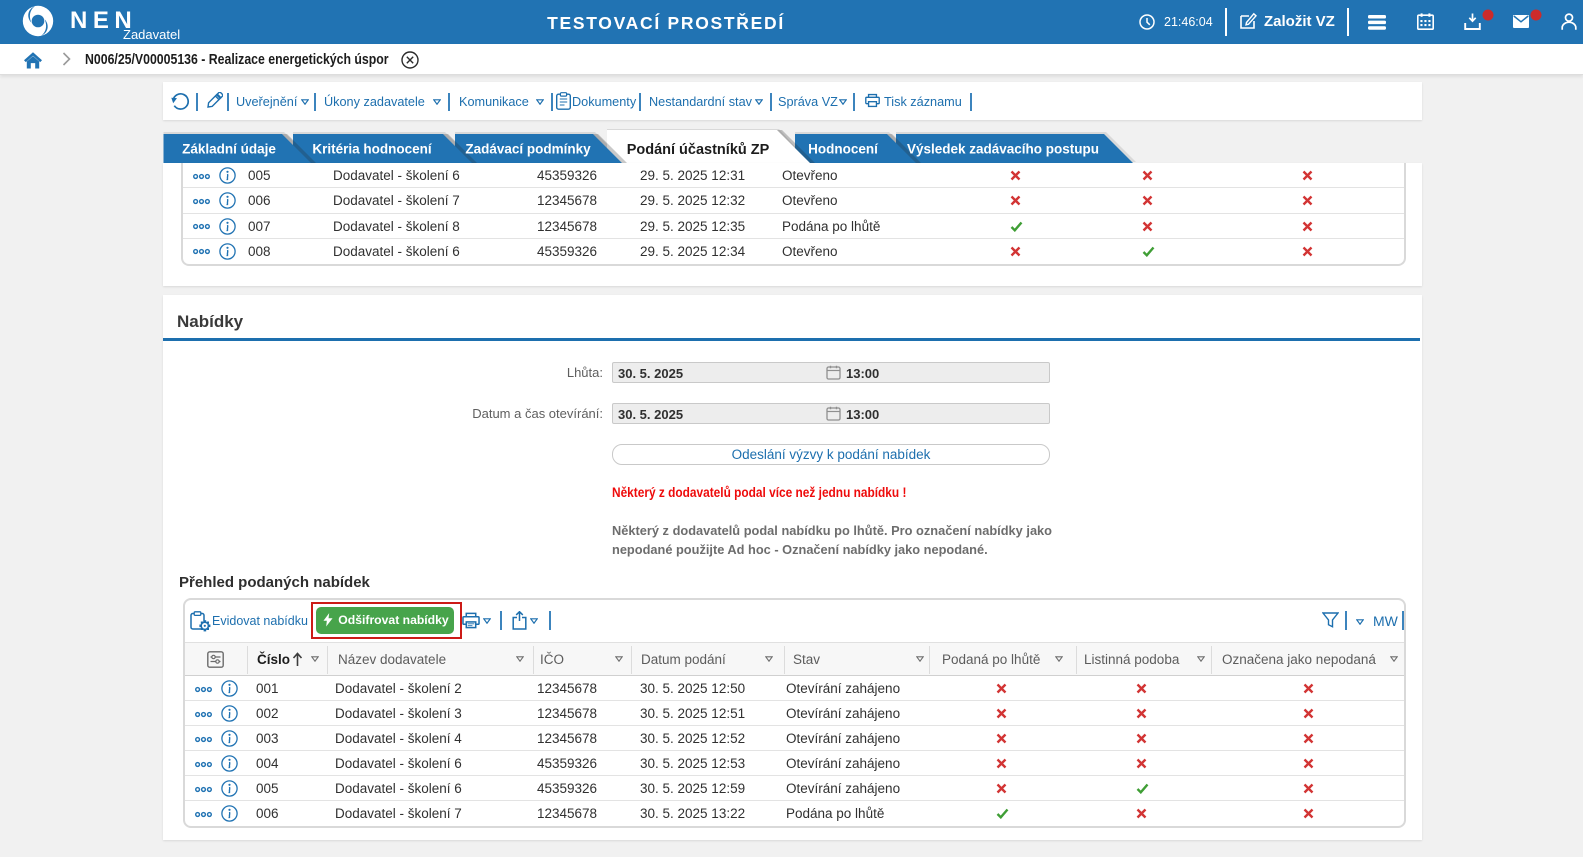 This screenshot has width=1583, height=857. Describe the element at coordinates (843, 149) in the screenshot. I see `svg-text: Hodnocení` at that location.